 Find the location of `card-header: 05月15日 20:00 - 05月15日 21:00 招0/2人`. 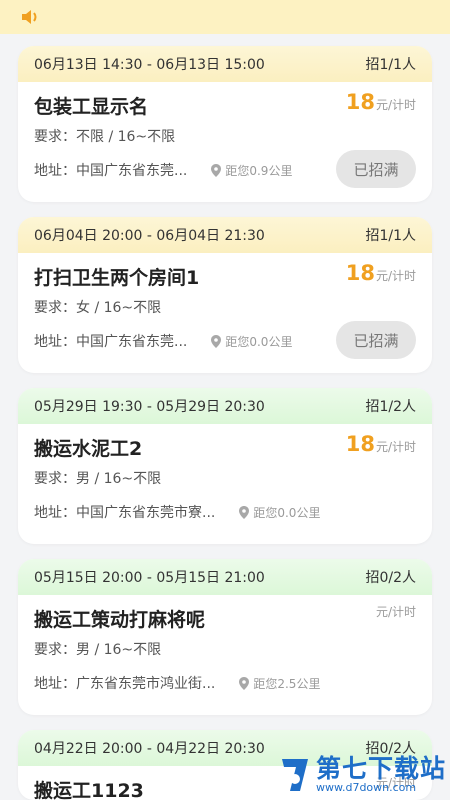

card-header: 05月15日 20:00 - 05月15日 21:00 招0/2人 is located at coordinates (225, 577).